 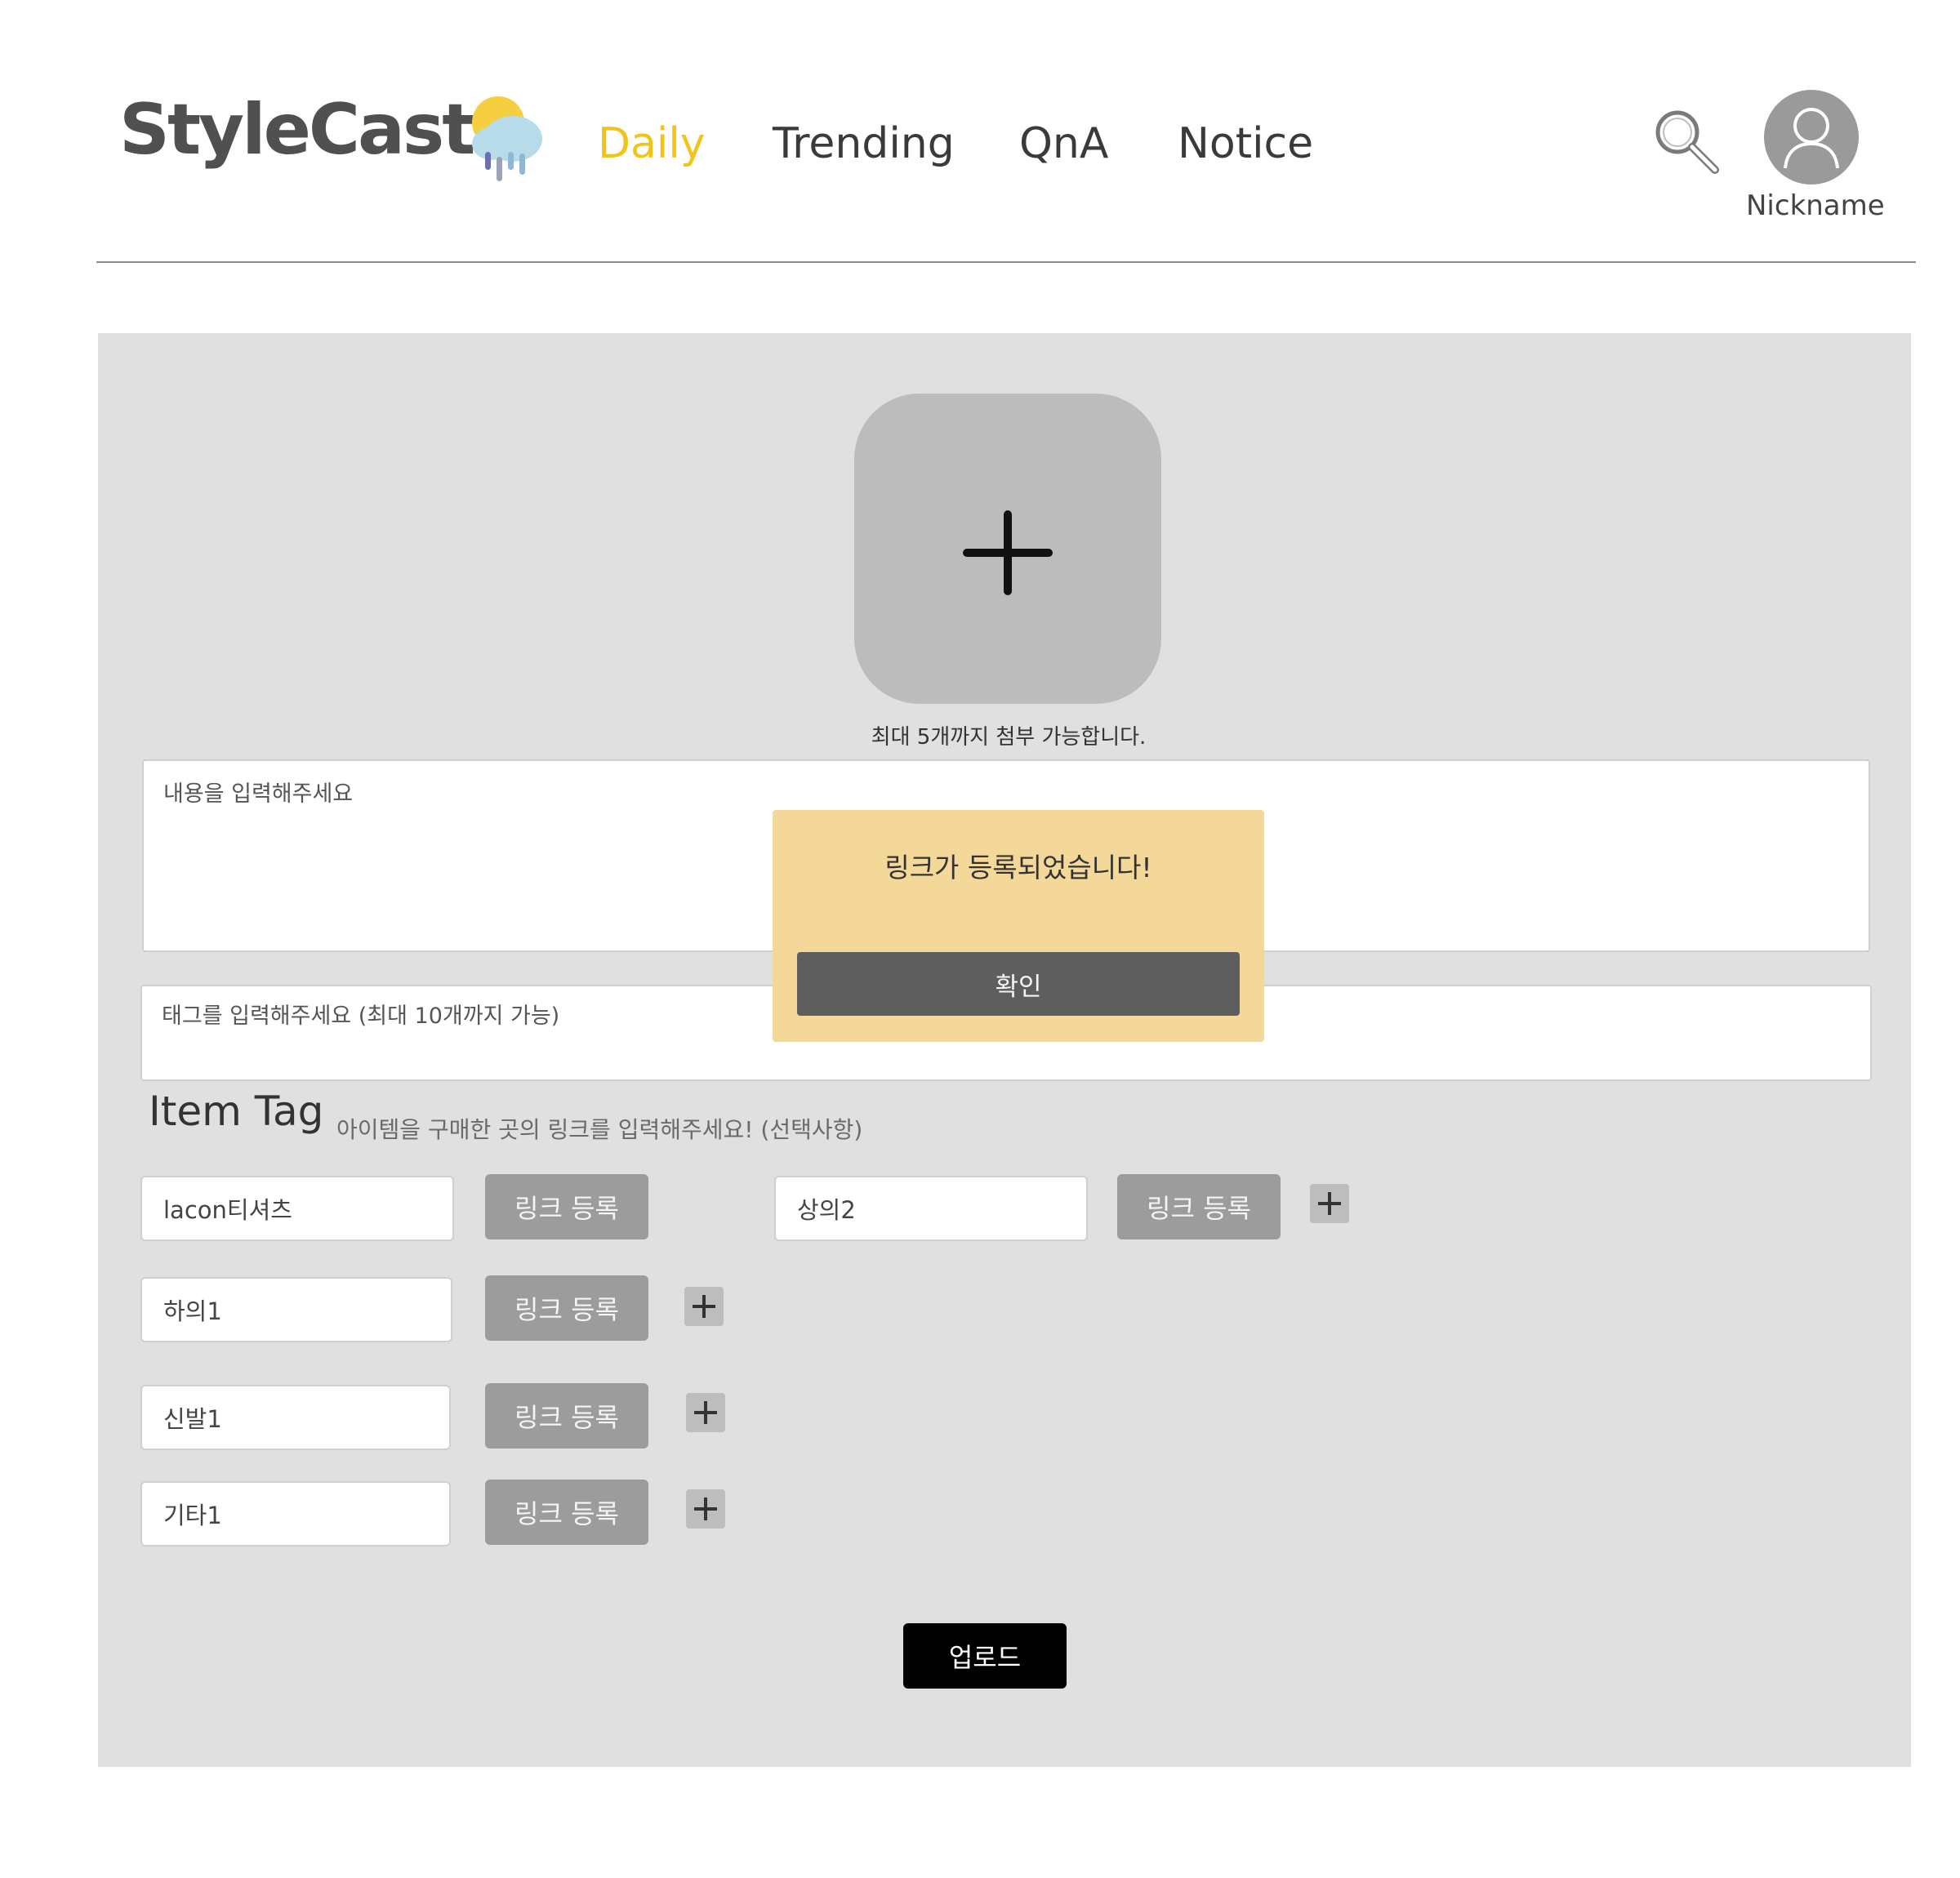 I want to click on nav-trending: Trending, so click(x=864, y=143).